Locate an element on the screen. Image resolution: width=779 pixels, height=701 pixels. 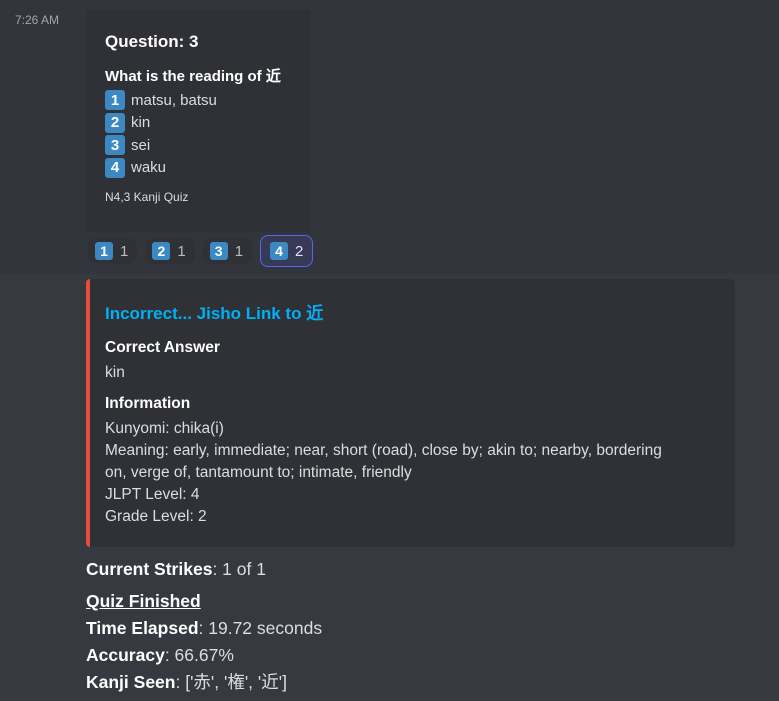
reaction-bar: 1 1 2 1 3 1 4 2 is located at coordinates (204, 251).